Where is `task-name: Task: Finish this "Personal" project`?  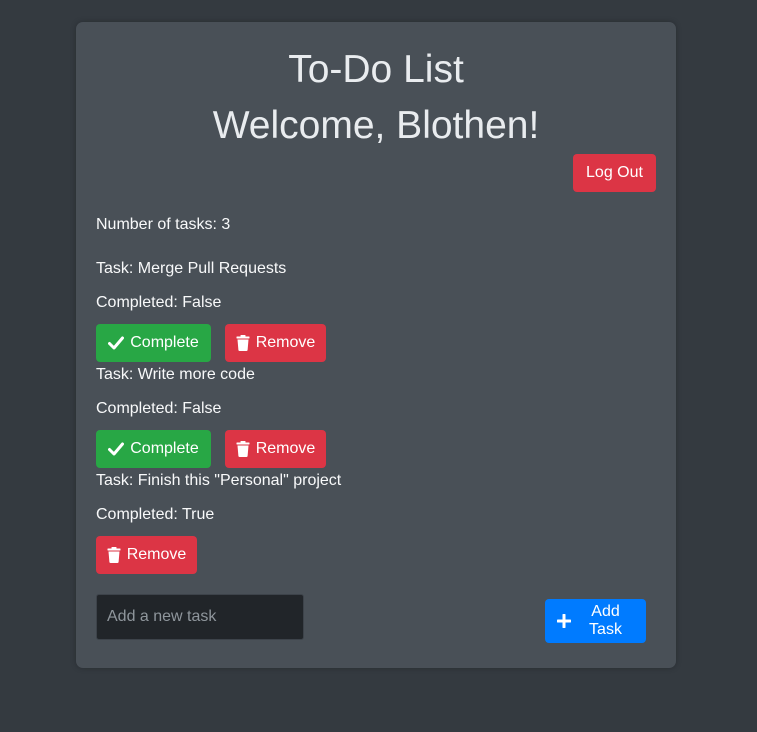 task-name: Task: Finish this "Personal" project is located at coordinates (219, 480).